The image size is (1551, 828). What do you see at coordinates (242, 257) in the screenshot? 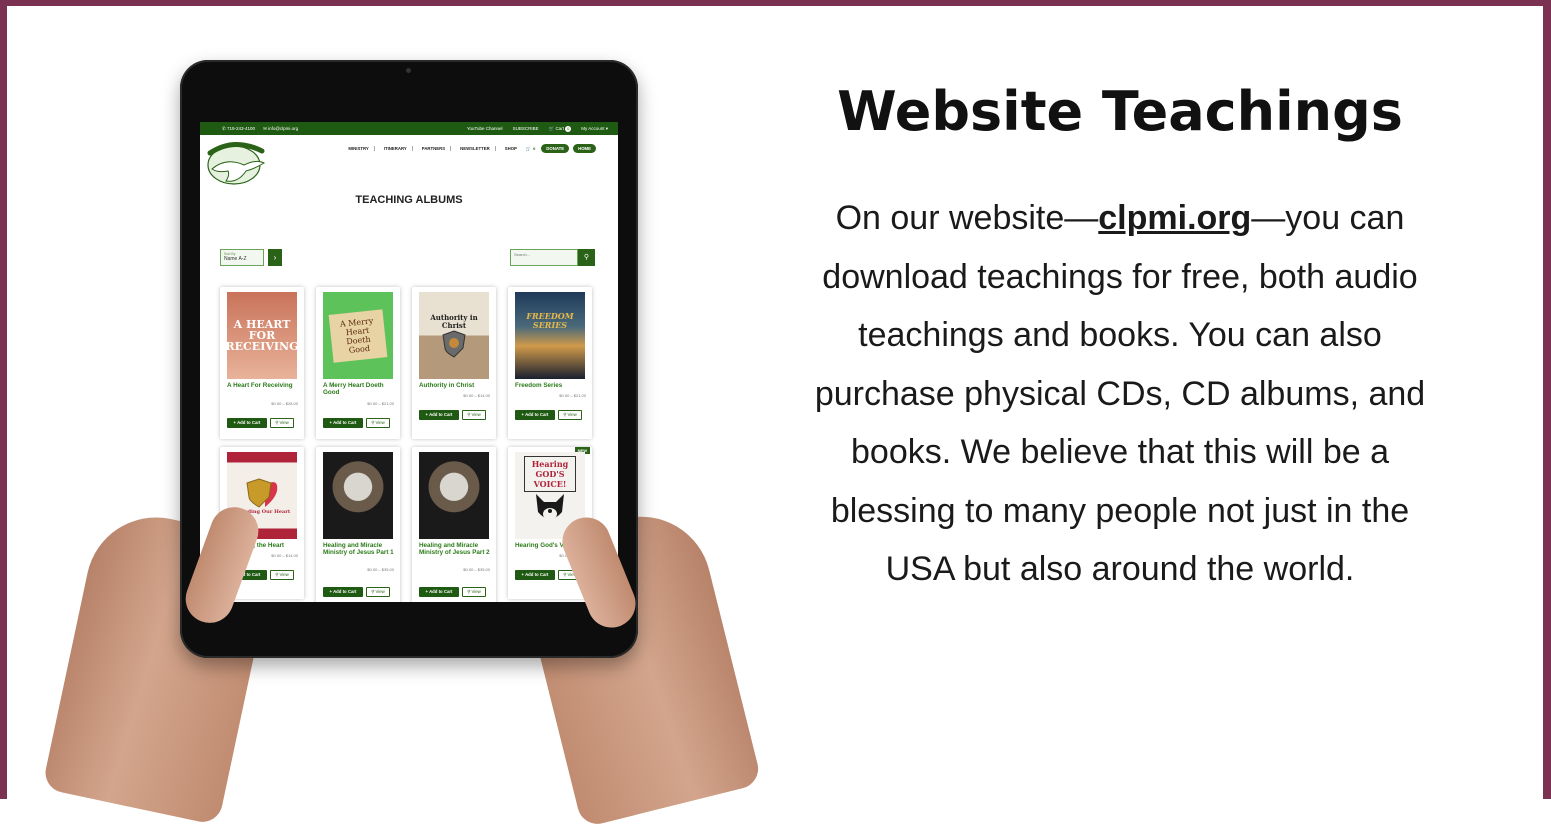
I see `sort-select: Sort By Name A-Z` at bounding box center [242, 257].